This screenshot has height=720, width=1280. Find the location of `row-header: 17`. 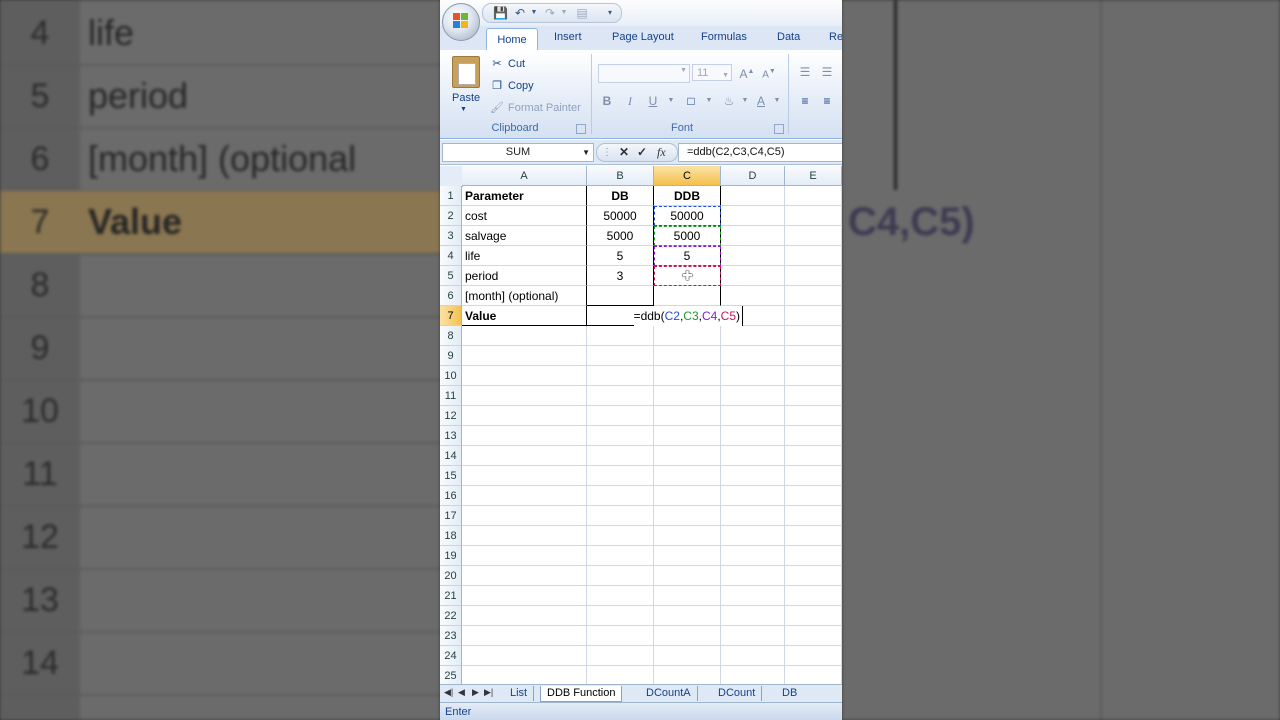

row-header: 17 is located at coordinates (451, 516).